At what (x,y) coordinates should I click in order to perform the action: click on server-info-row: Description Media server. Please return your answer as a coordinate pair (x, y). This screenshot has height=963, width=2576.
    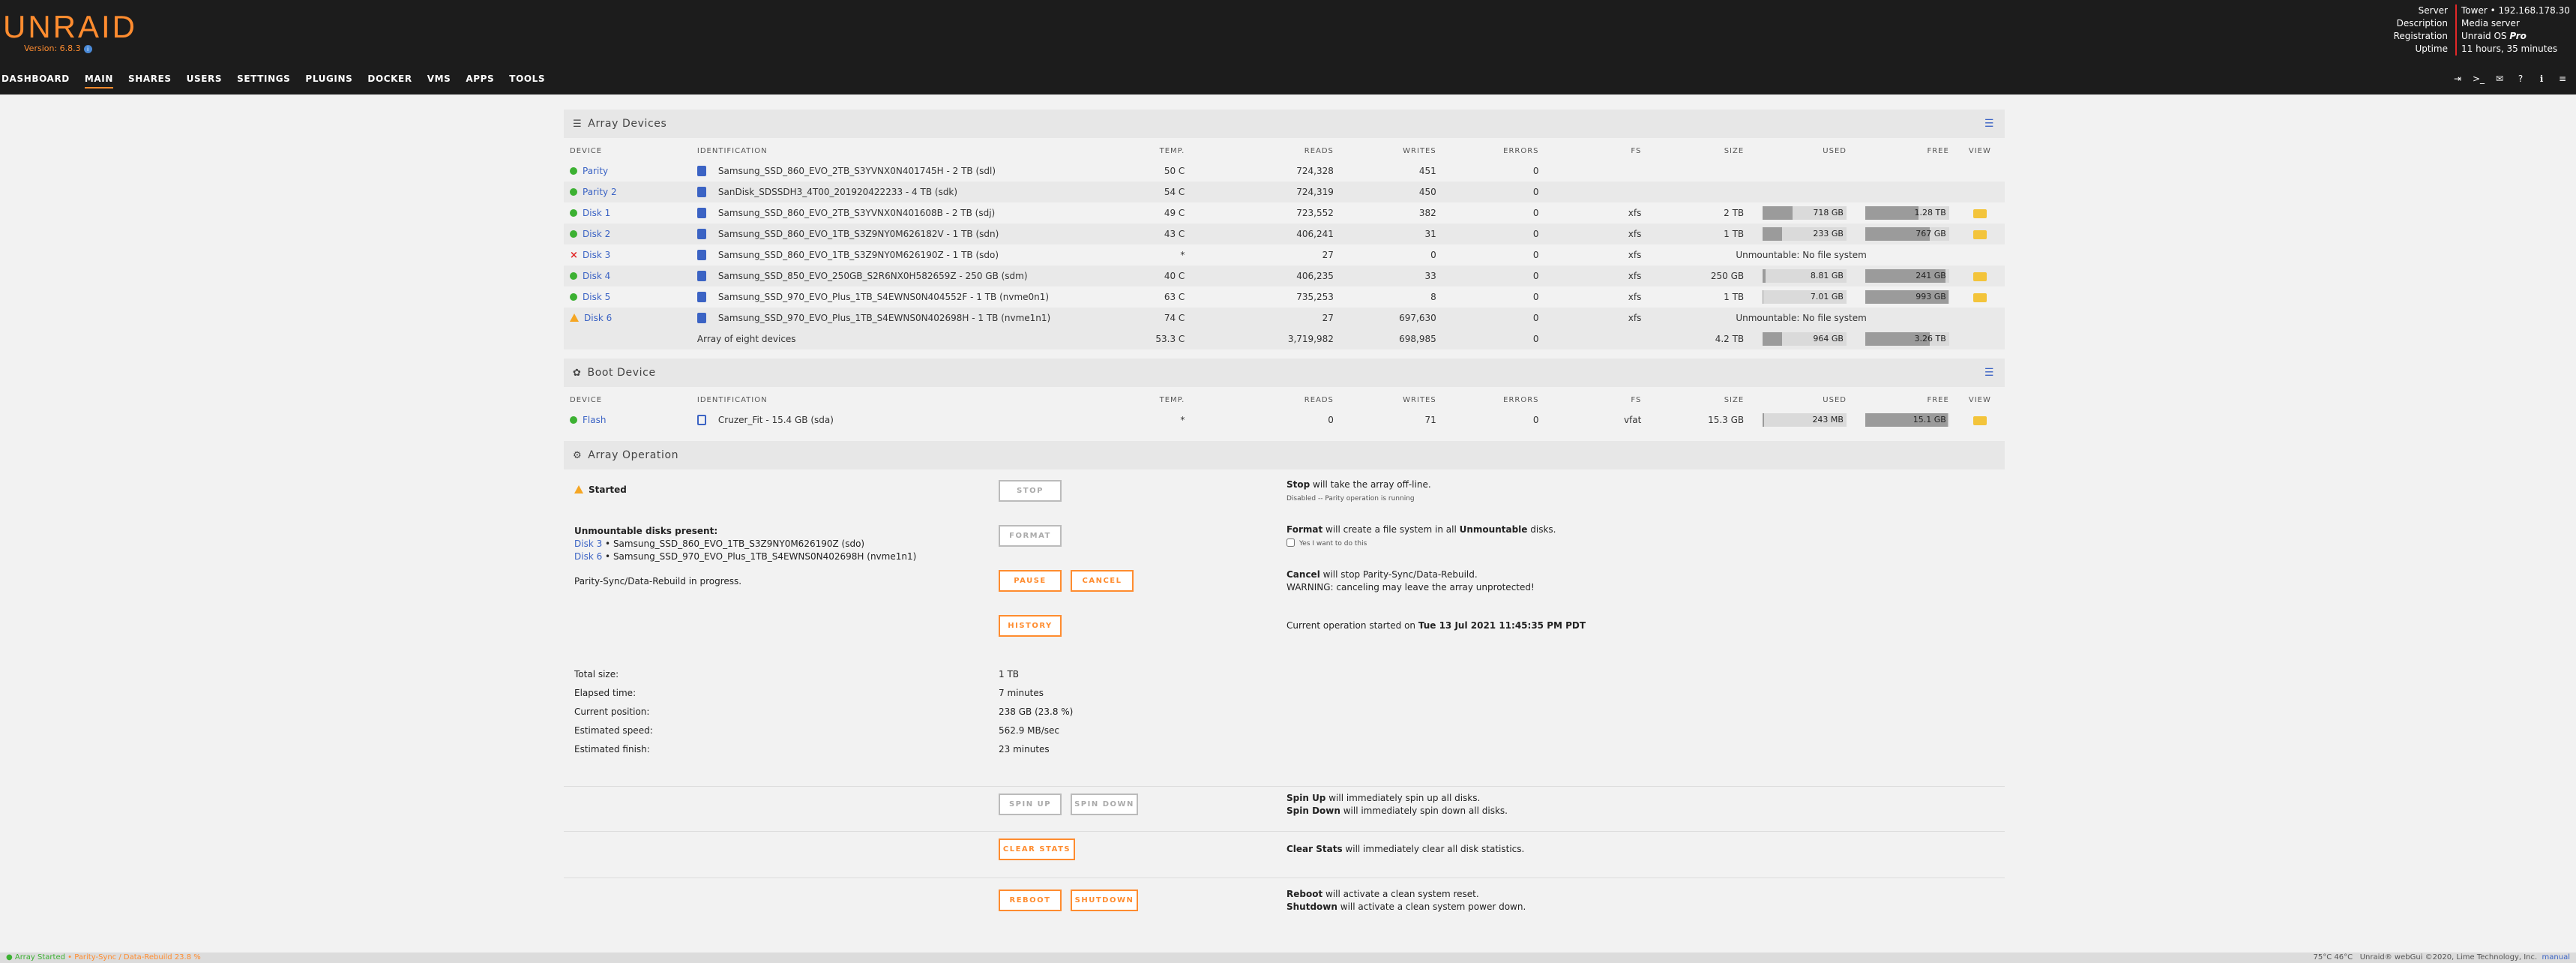
    Looking at the image, I should click on (2457, 23).